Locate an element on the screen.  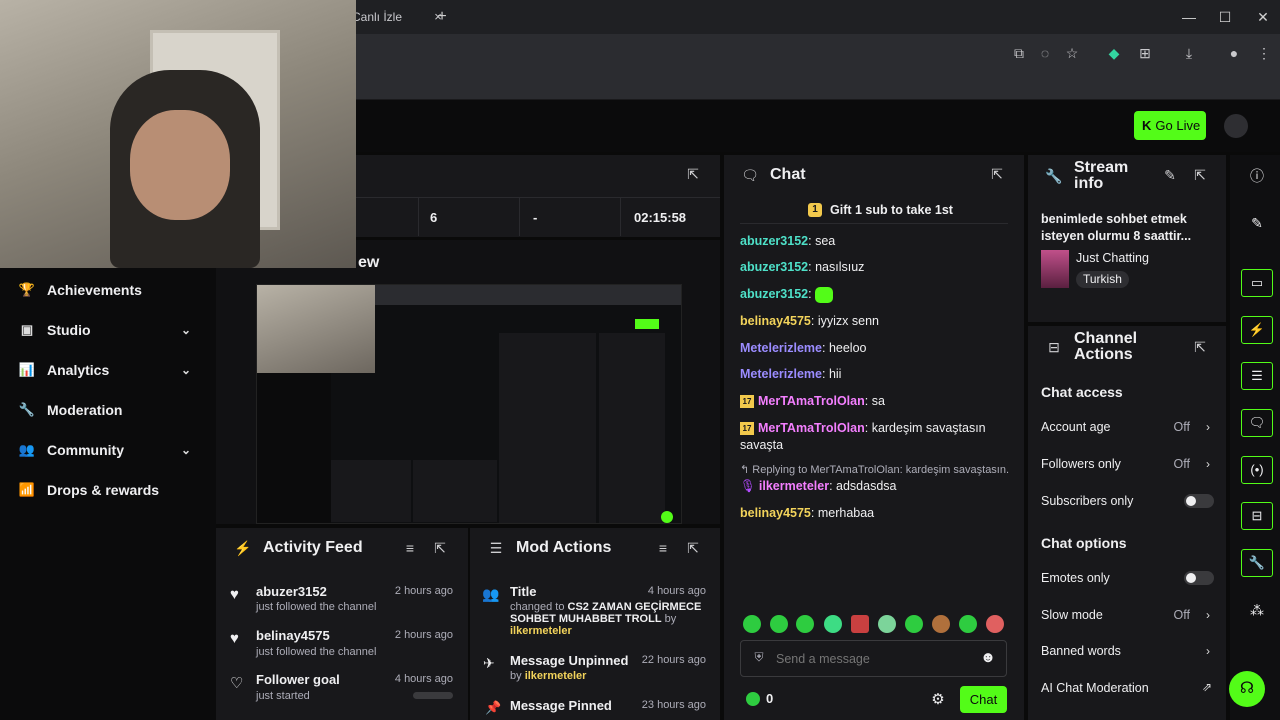
mod-actions-title: Mod Actions is located at coordinates (564, 547).